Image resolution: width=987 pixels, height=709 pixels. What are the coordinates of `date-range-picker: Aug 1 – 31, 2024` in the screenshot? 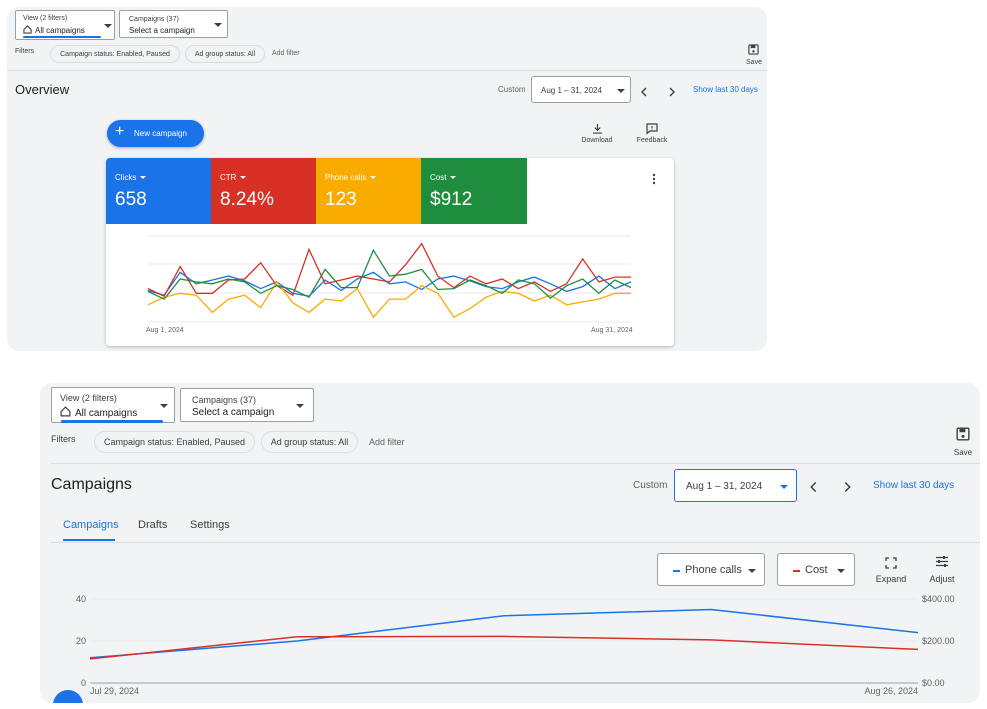 It's located at (581, 89).